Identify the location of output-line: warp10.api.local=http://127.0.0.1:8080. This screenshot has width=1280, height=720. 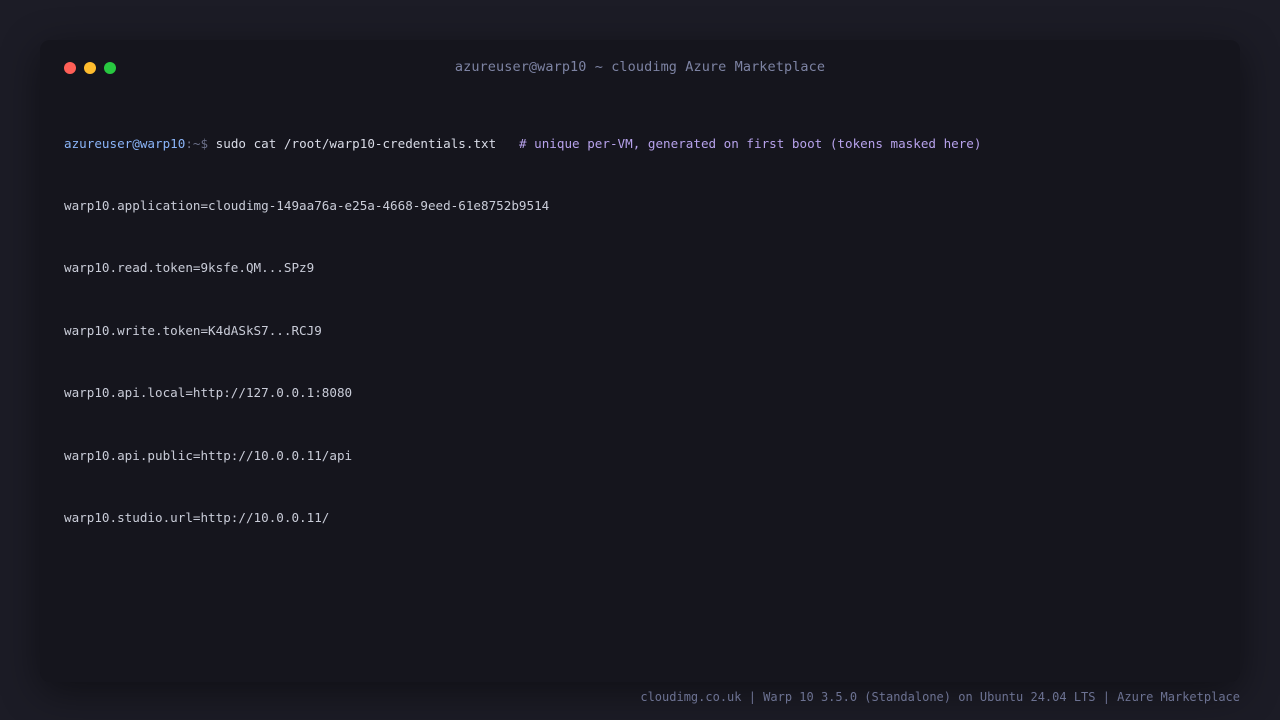
(208, 393).